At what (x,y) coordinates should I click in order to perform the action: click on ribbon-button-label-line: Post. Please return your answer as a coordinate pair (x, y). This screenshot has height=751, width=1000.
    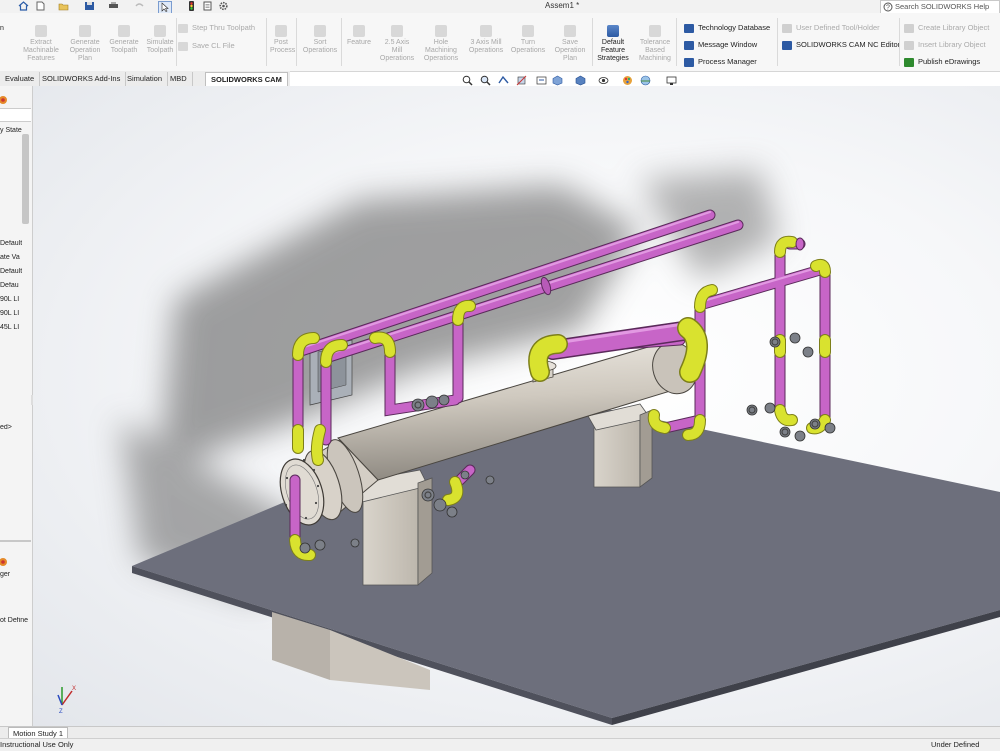
    Looking at the image, I should click on (280, 42).